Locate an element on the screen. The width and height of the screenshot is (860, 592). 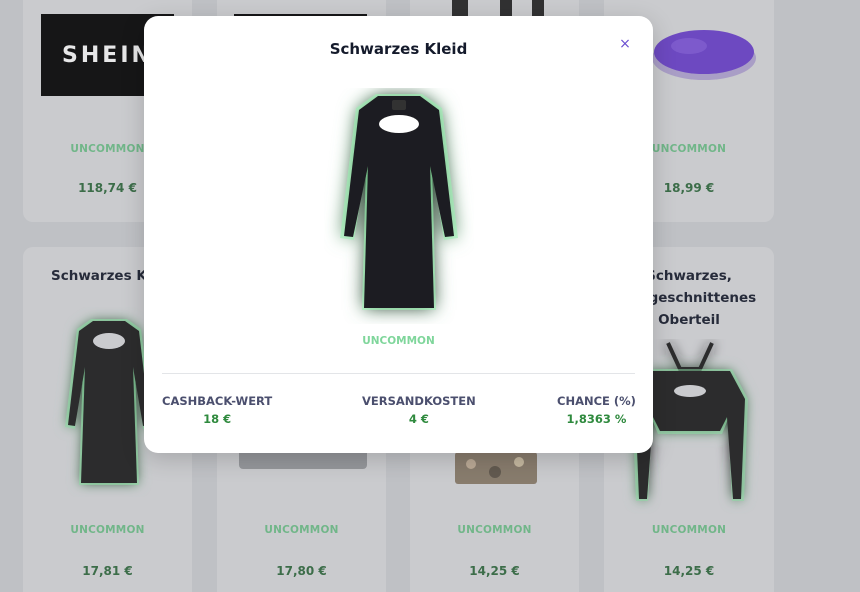
dress-image is located at coordinates (399, 202).